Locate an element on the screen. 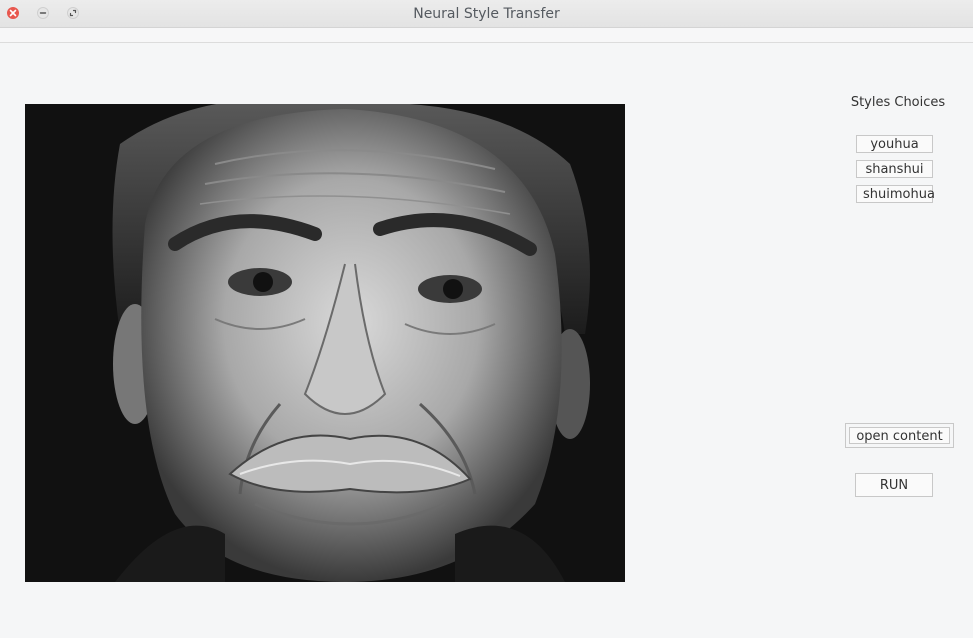 The image size is (973, 638). open-content-frame: open content is located at coordinates (899, 435).